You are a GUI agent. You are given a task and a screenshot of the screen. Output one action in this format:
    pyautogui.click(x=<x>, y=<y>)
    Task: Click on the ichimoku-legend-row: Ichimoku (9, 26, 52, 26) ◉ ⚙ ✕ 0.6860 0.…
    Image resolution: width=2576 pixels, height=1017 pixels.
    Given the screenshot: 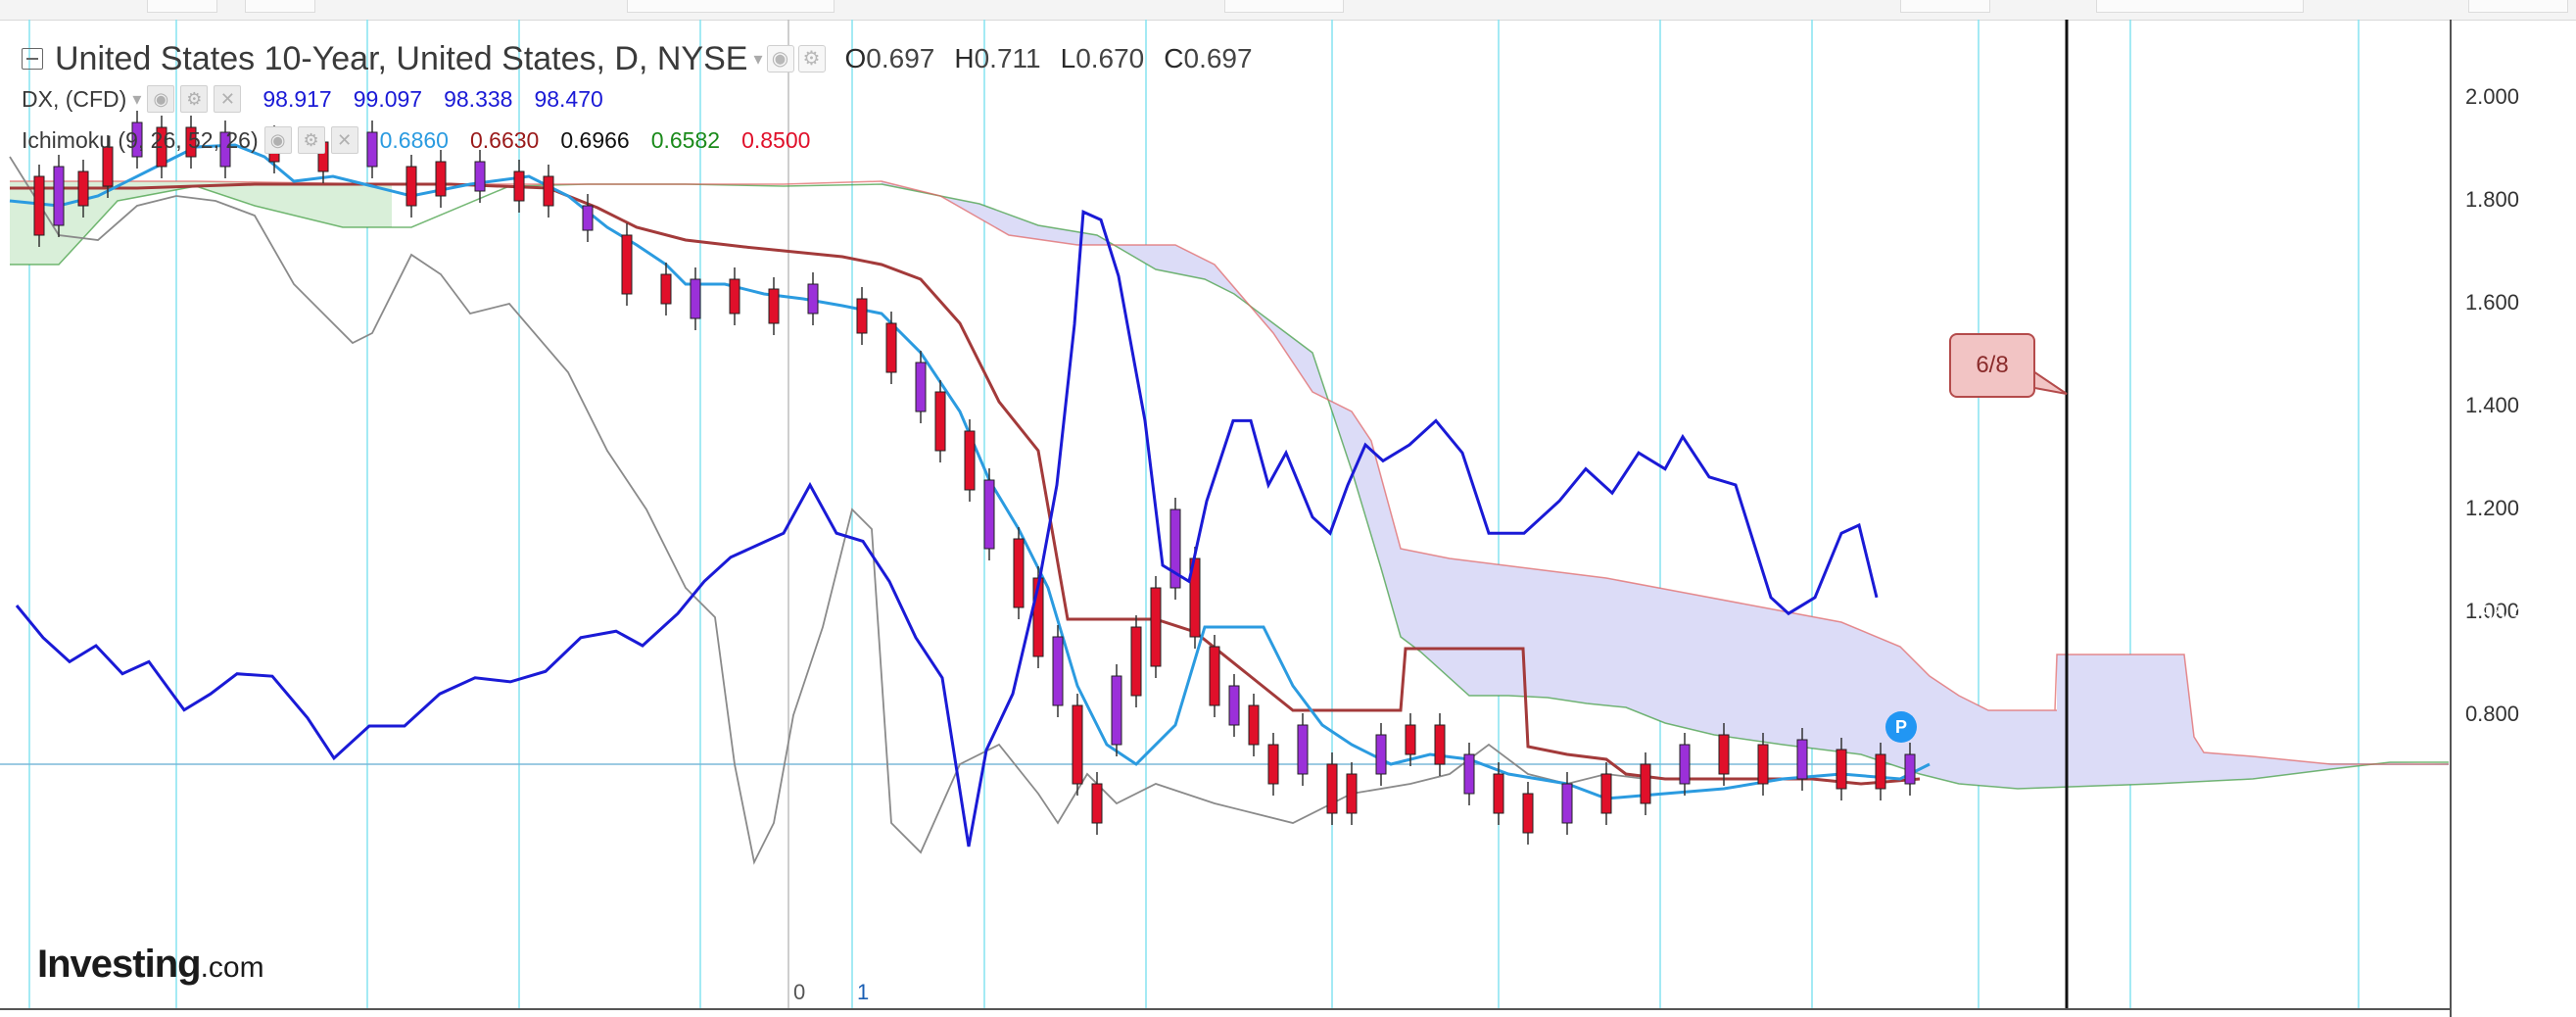 What is the action you would take?
    pyautogui.click(x=416, y=140)
    